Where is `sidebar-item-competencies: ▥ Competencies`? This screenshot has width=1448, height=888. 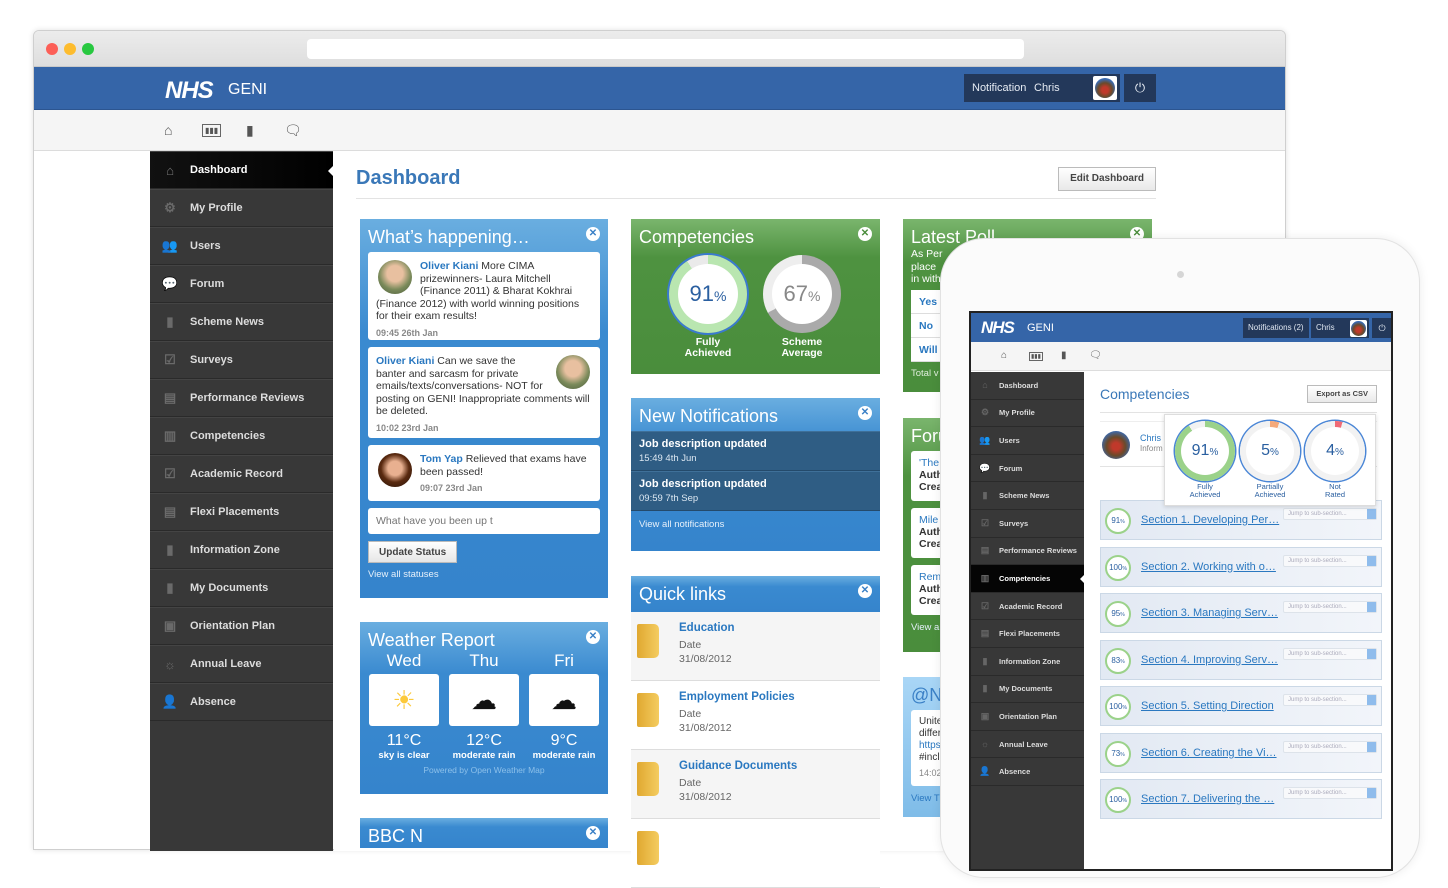 sidebar-item-competencies: ▥ Competencies is located at coordinates (241, 436).